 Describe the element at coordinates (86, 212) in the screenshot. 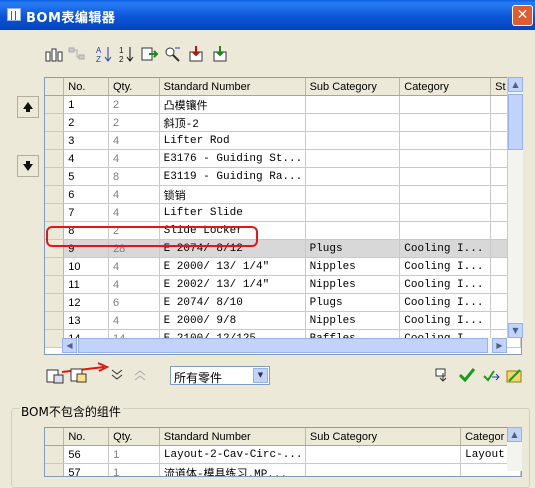

I see `row-no: 7` at that location.